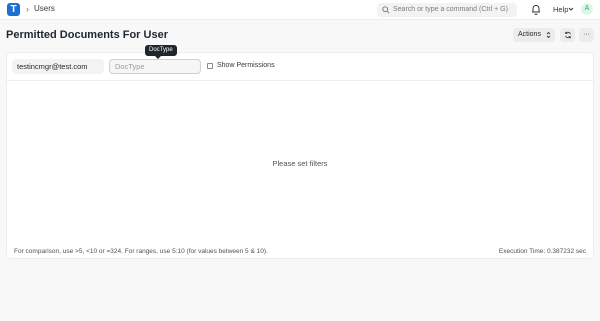  What do you see at coordinates (560, 10) in the screenshot?
I see `help-menu: Help` at bounding box center [560, 10].